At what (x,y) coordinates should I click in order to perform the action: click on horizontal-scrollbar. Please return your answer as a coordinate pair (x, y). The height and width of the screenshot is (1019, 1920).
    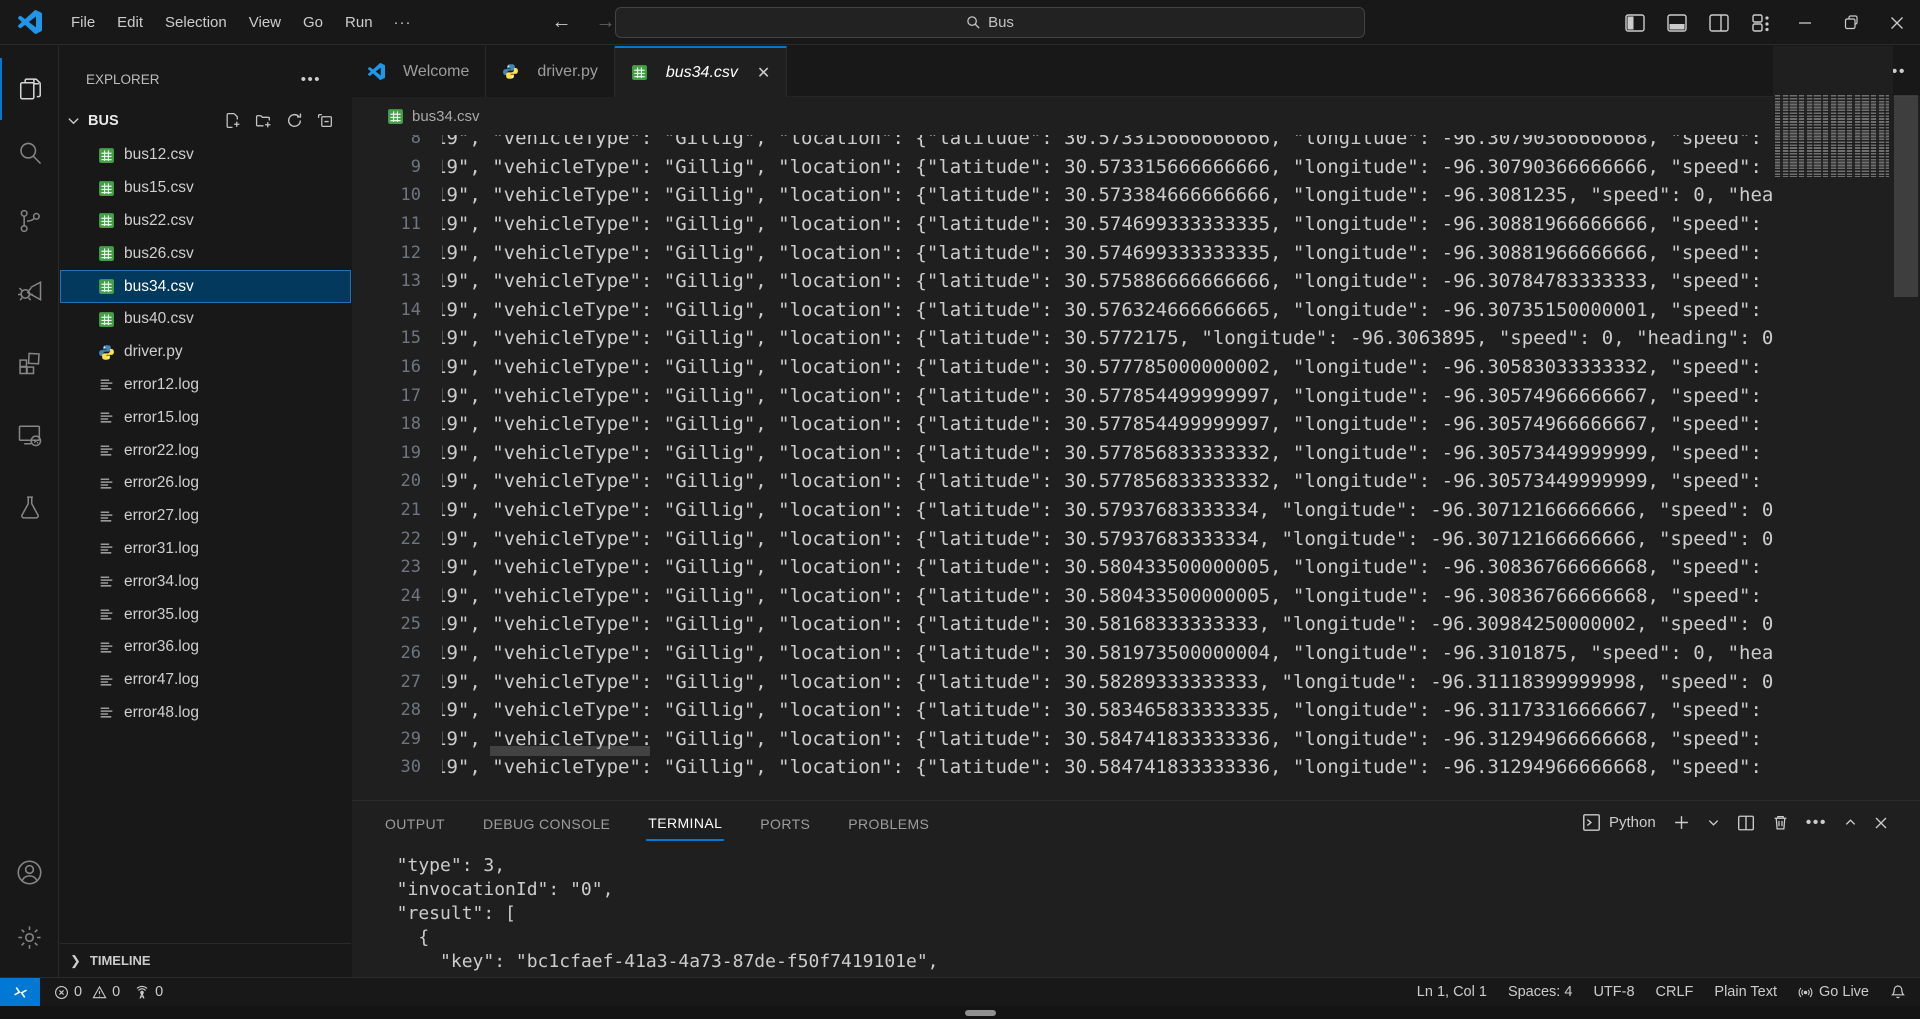
    Looking at the image, I should click on (570, 751).